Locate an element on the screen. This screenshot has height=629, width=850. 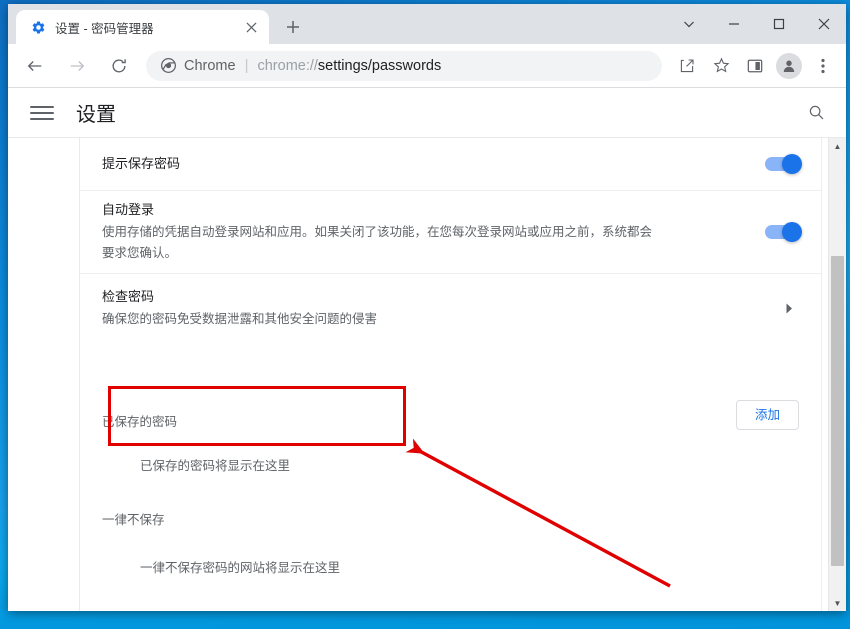
back-arrow-icon is located at coordinates (35, 66).